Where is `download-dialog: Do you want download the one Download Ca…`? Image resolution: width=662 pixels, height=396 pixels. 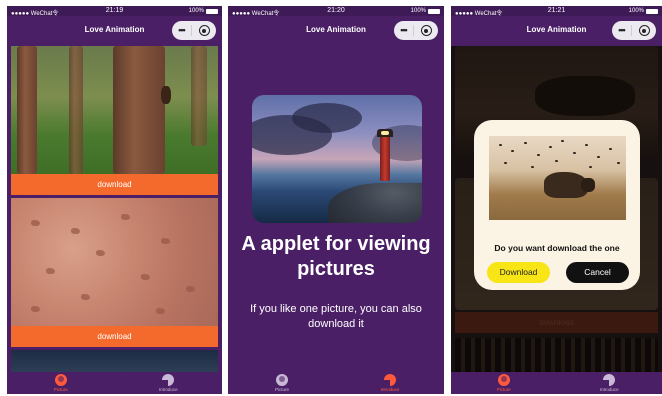 download-dialog: Do you want download the one Download Ca… is located at coordinates (557, 205).